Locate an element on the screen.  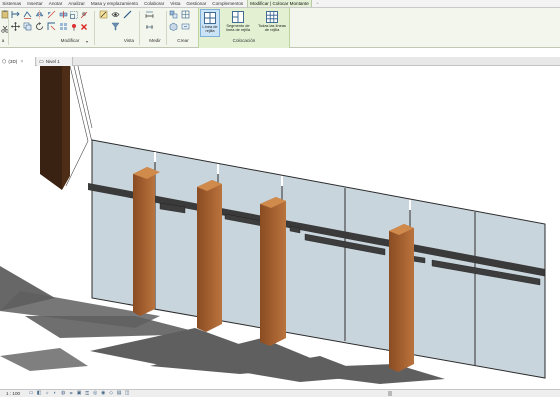
render-icon: ◍ is located at coordinates (63, 394).